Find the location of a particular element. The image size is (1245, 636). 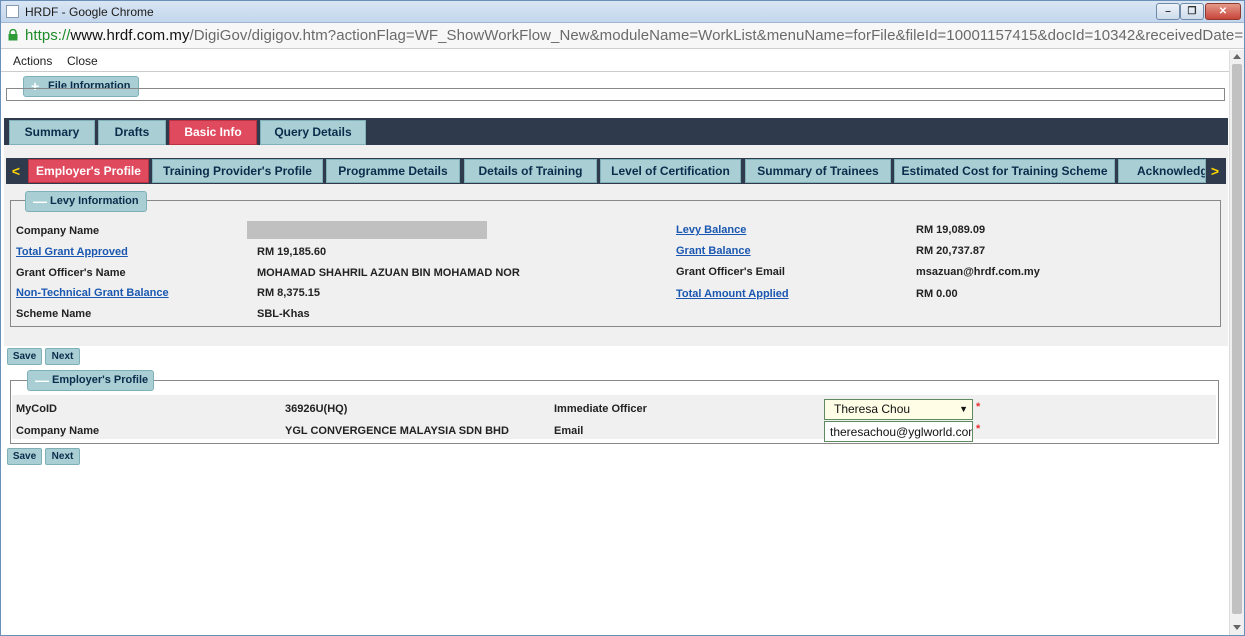

employer-company-name-label: Company Name is located at coordinates (58, 431).